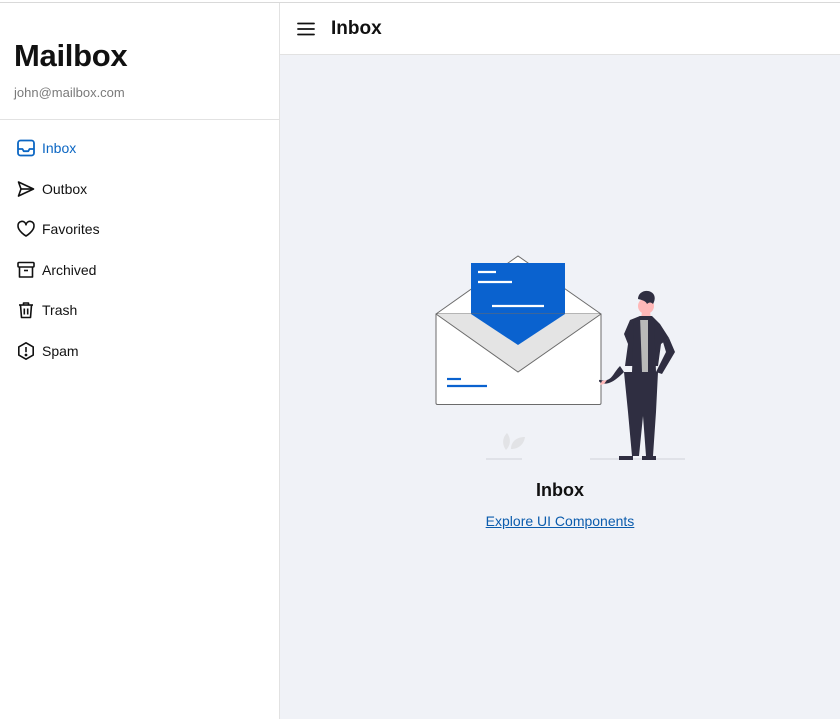  I want to click on empty-state-title: Inbox, so click(560, 490).